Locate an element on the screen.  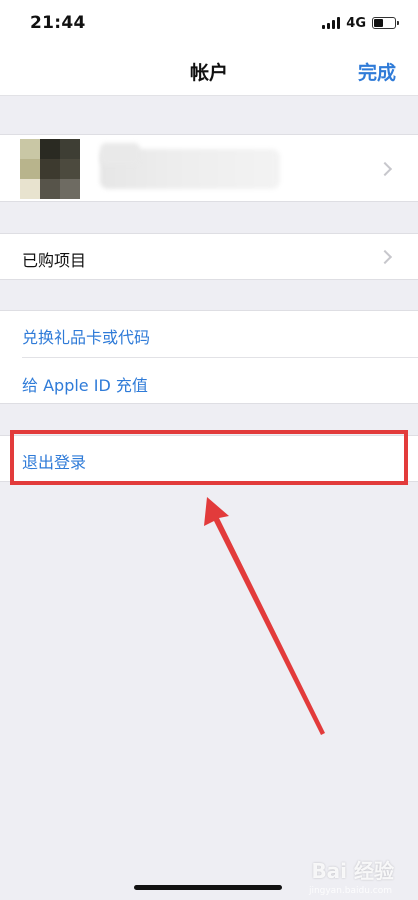
row-divider is located at coordinates (220, 357).